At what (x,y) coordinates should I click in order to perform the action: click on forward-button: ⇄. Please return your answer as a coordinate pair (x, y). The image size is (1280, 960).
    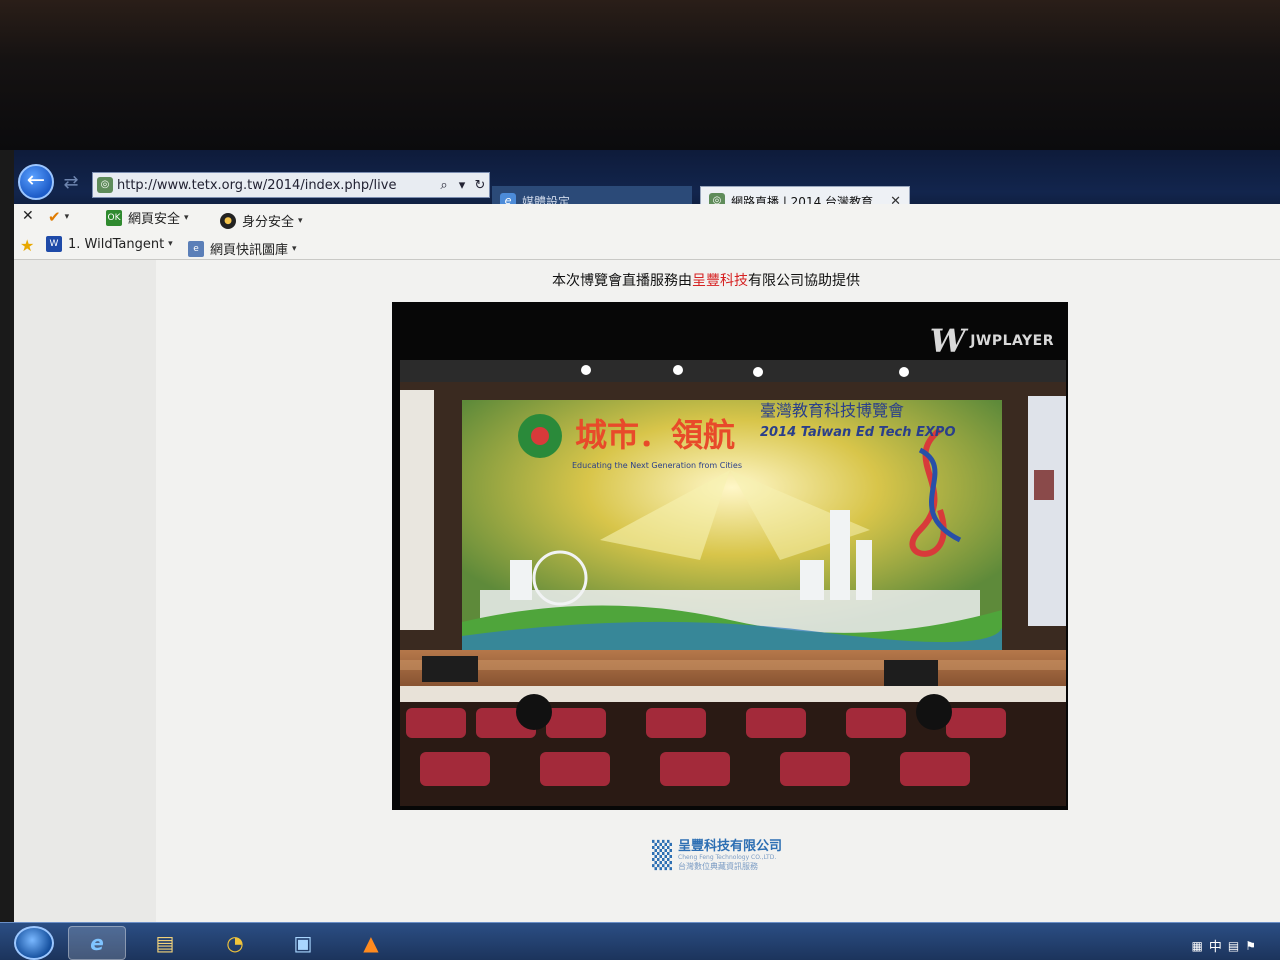
    Looking at the image, I should click on (71, 183).